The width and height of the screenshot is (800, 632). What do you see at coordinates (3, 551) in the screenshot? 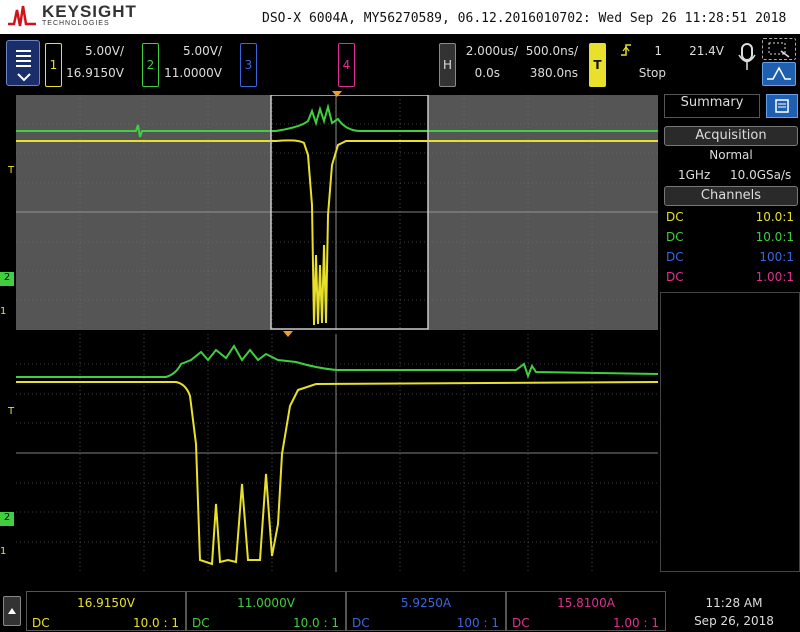
I see `ch1-ground-marker-lower: 1` at bounding box center [3, 551].